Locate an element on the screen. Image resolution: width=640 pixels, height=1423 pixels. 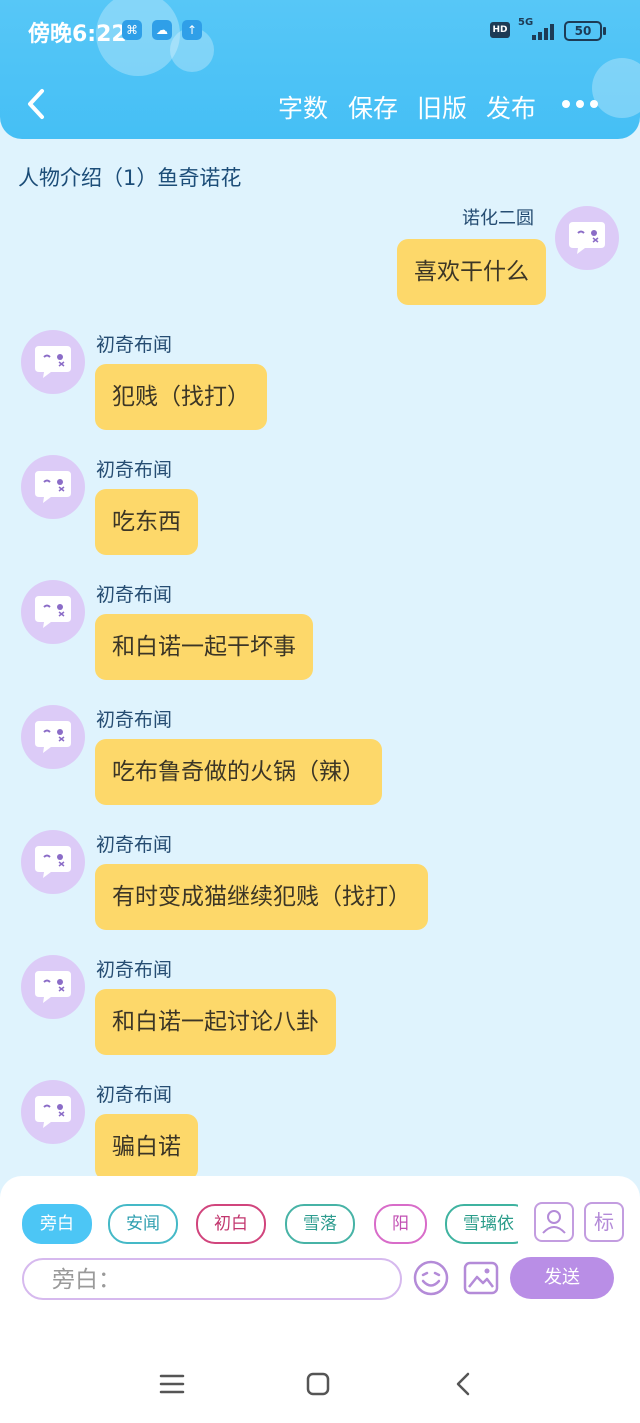
emoji-icon is located at coordinates (431, 1278).